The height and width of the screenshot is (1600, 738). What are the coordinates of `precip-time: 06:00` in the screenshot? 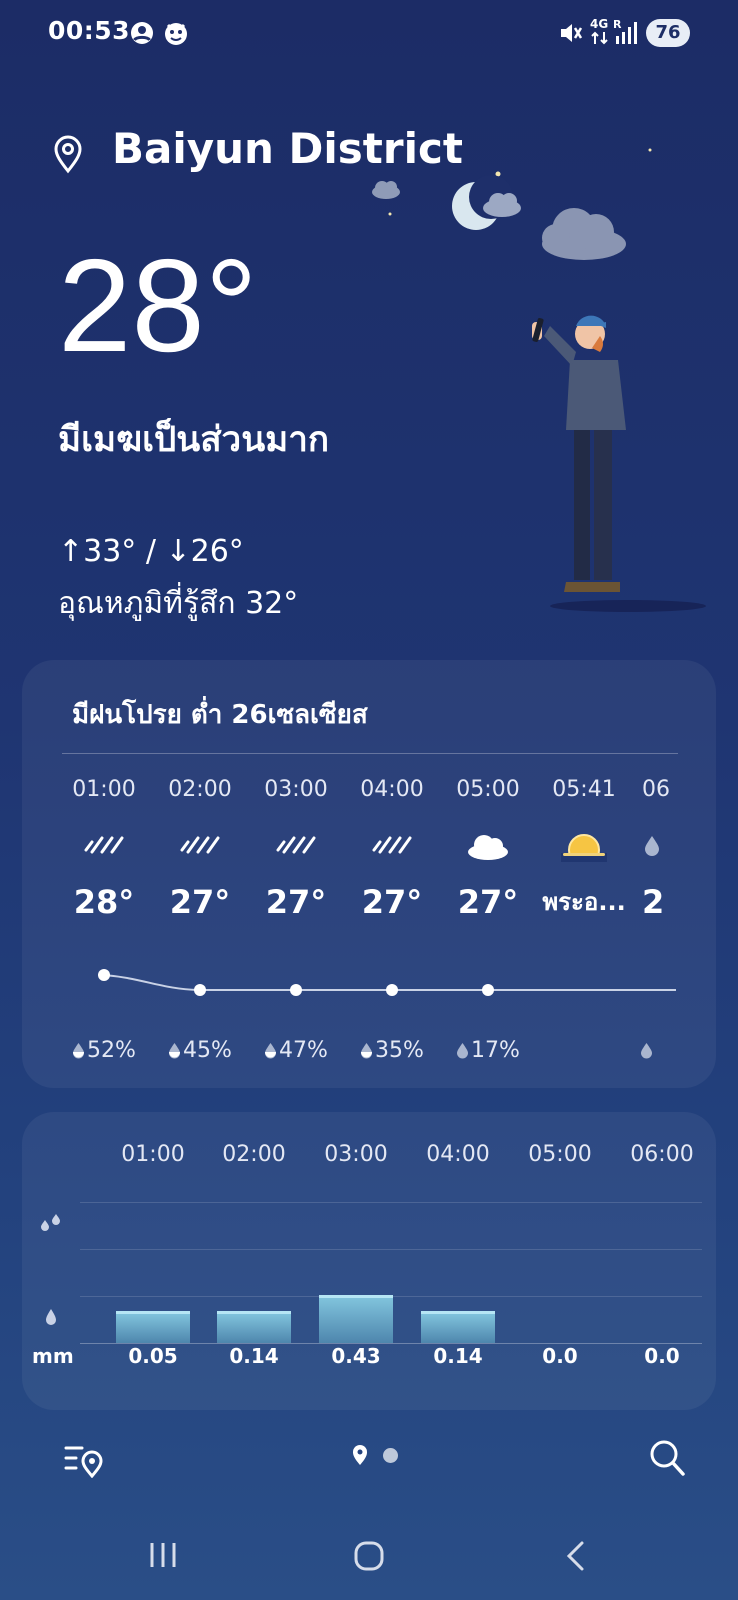 It's located at (662, 1154).